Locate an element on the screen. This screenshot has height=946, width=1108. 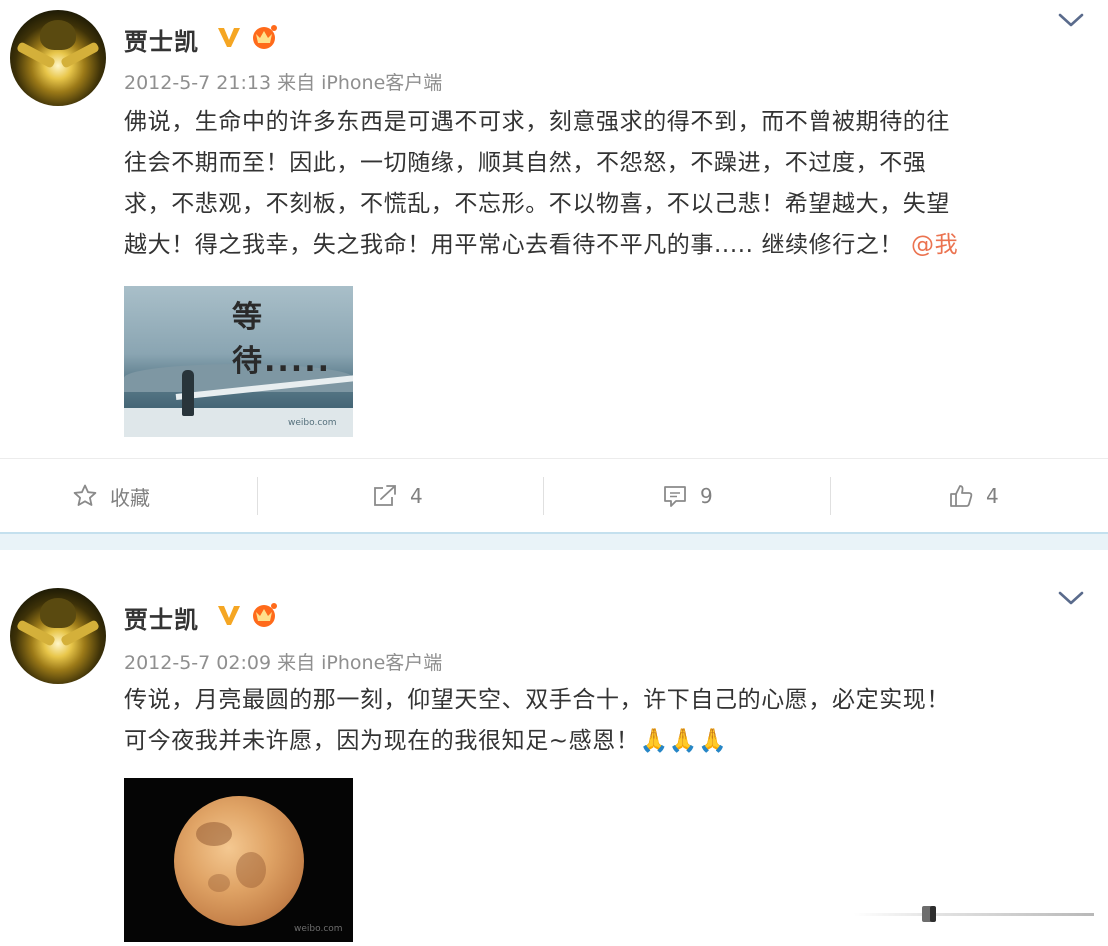
scroll-indicator is located at coordinates (974, 914).